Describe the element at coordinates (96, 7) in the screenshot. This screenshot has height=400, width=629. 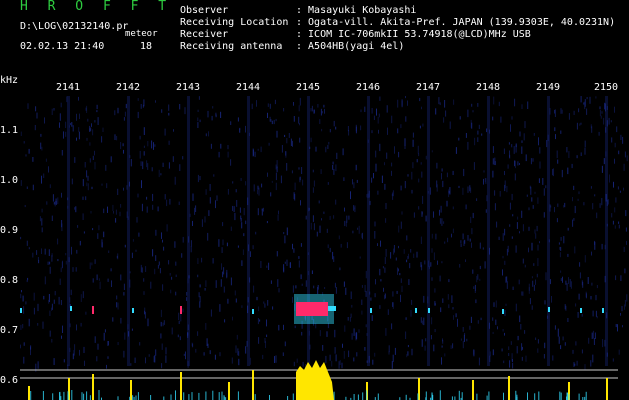
I see `app-title: H R O F F T` at that location.